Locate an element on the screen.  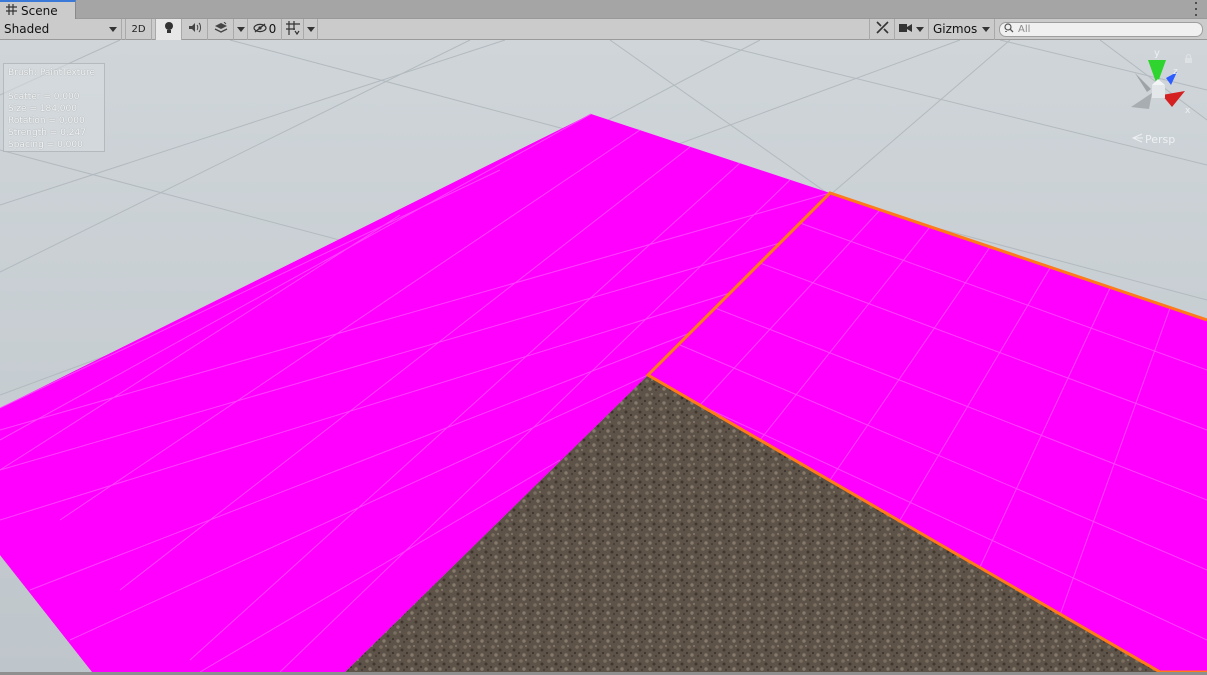
effects-dropdown is located at coordinates (241, 29).